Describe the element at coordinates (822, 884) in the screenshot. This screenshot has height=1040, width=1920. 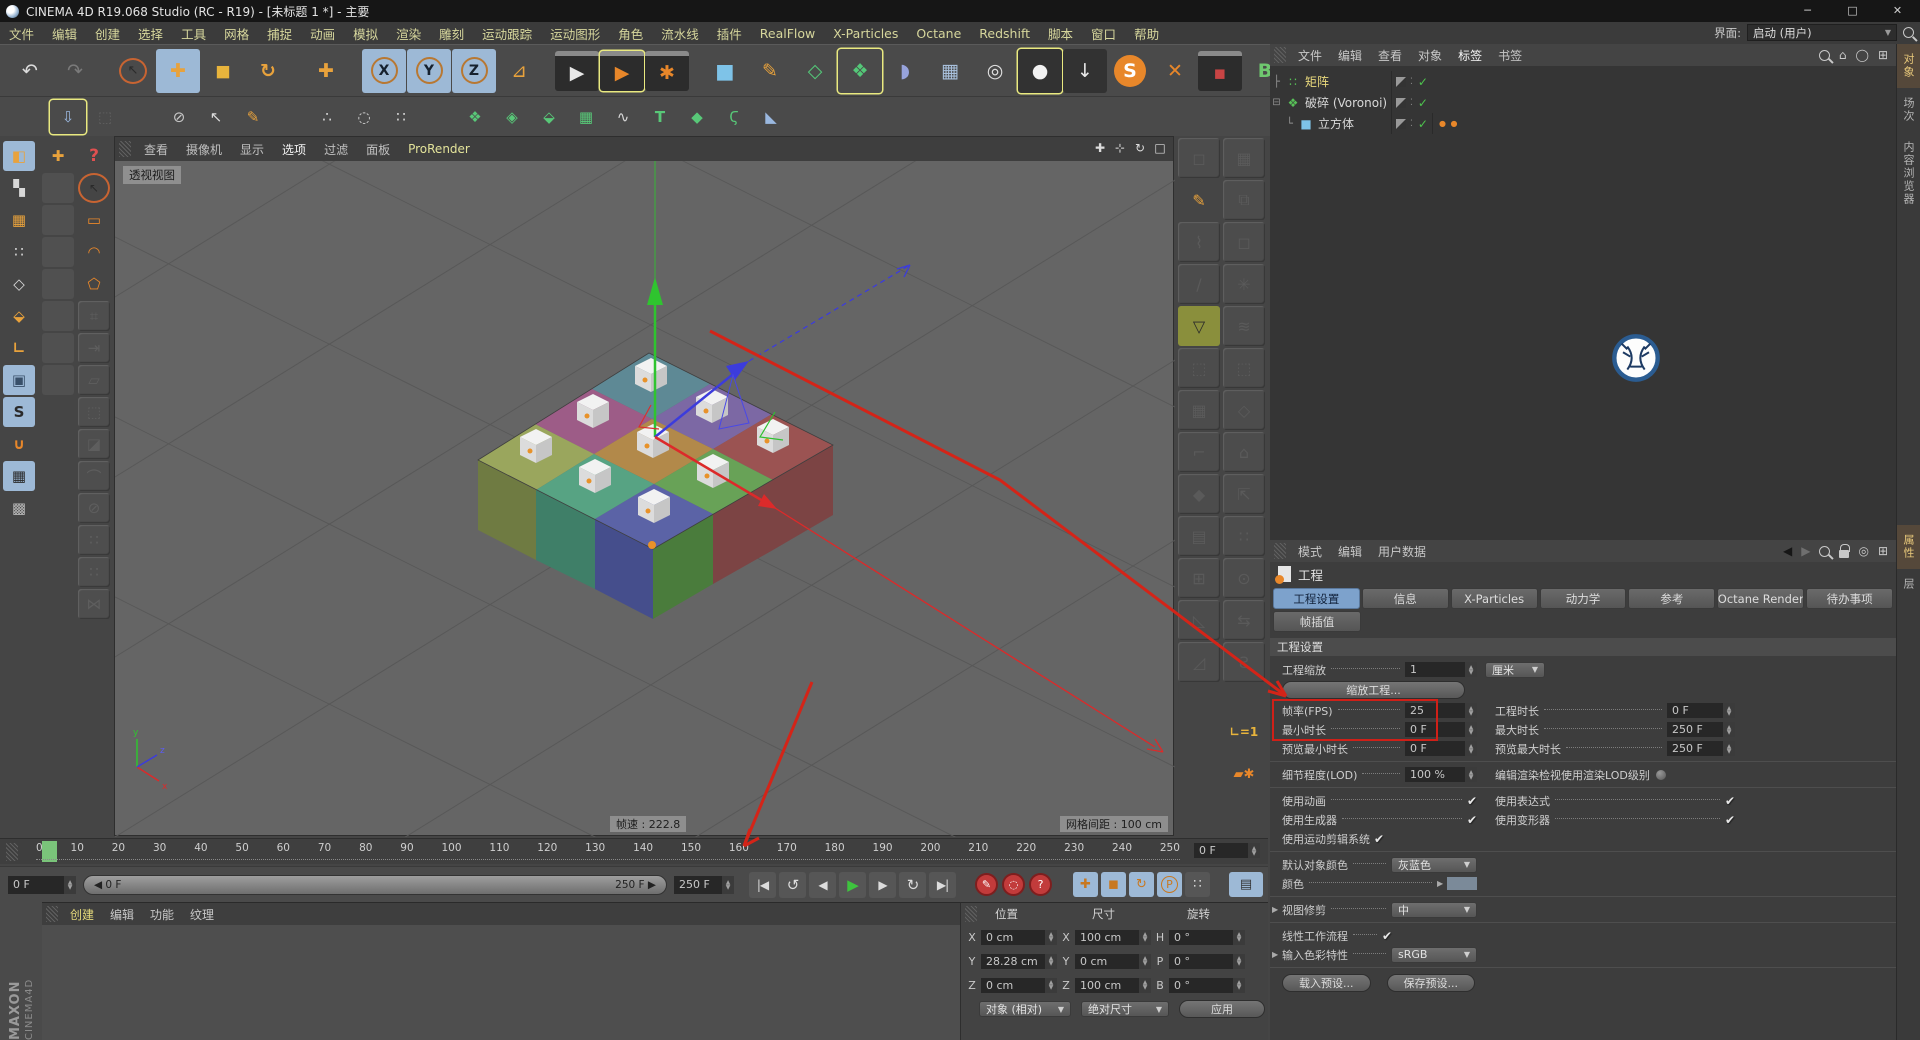
I see `previous-frame-icon: ◀` at that location.